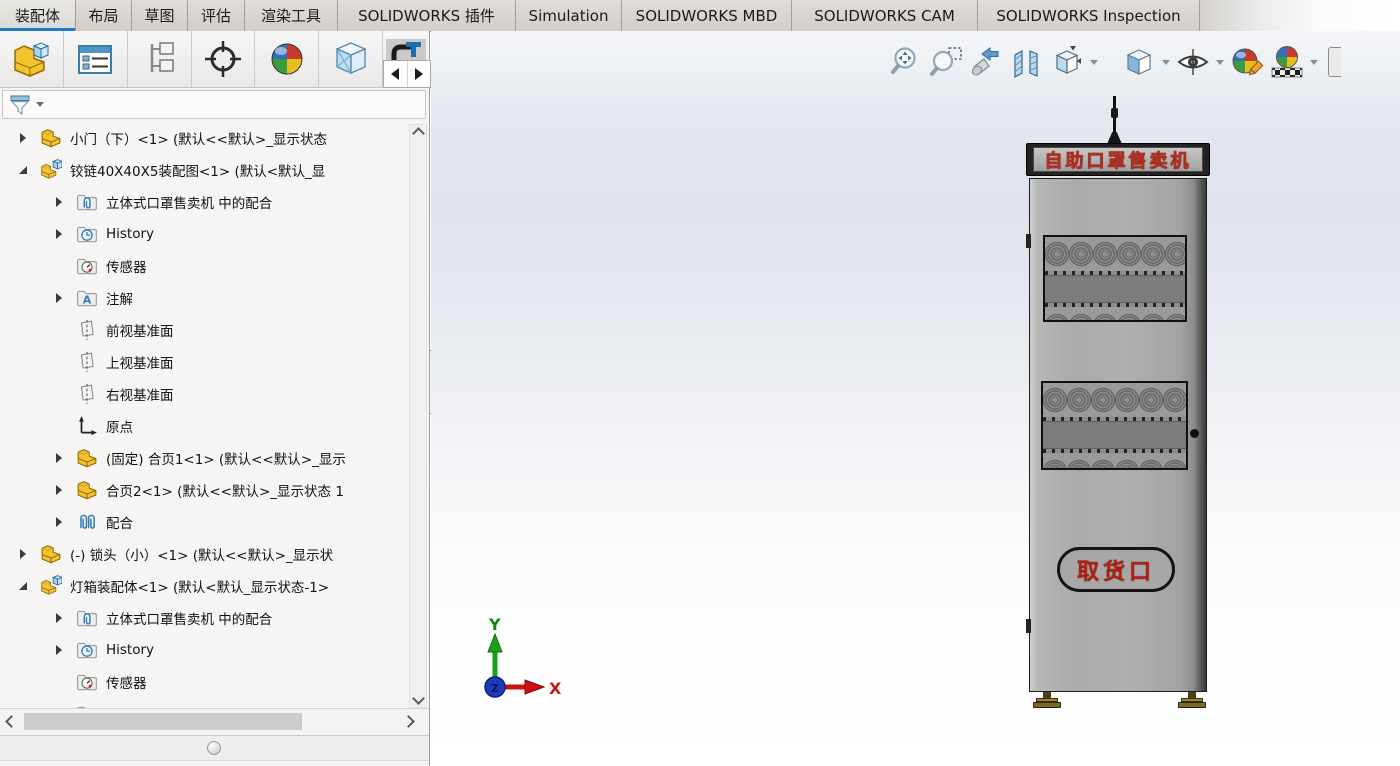 This screenshot has width=1400, height=766. Describe the element at coordinates (214, 554) in the screenshot. I see `tree-item-lock: (-) 锁头（小）<1> (默认<<默认>_显示状` at that location.